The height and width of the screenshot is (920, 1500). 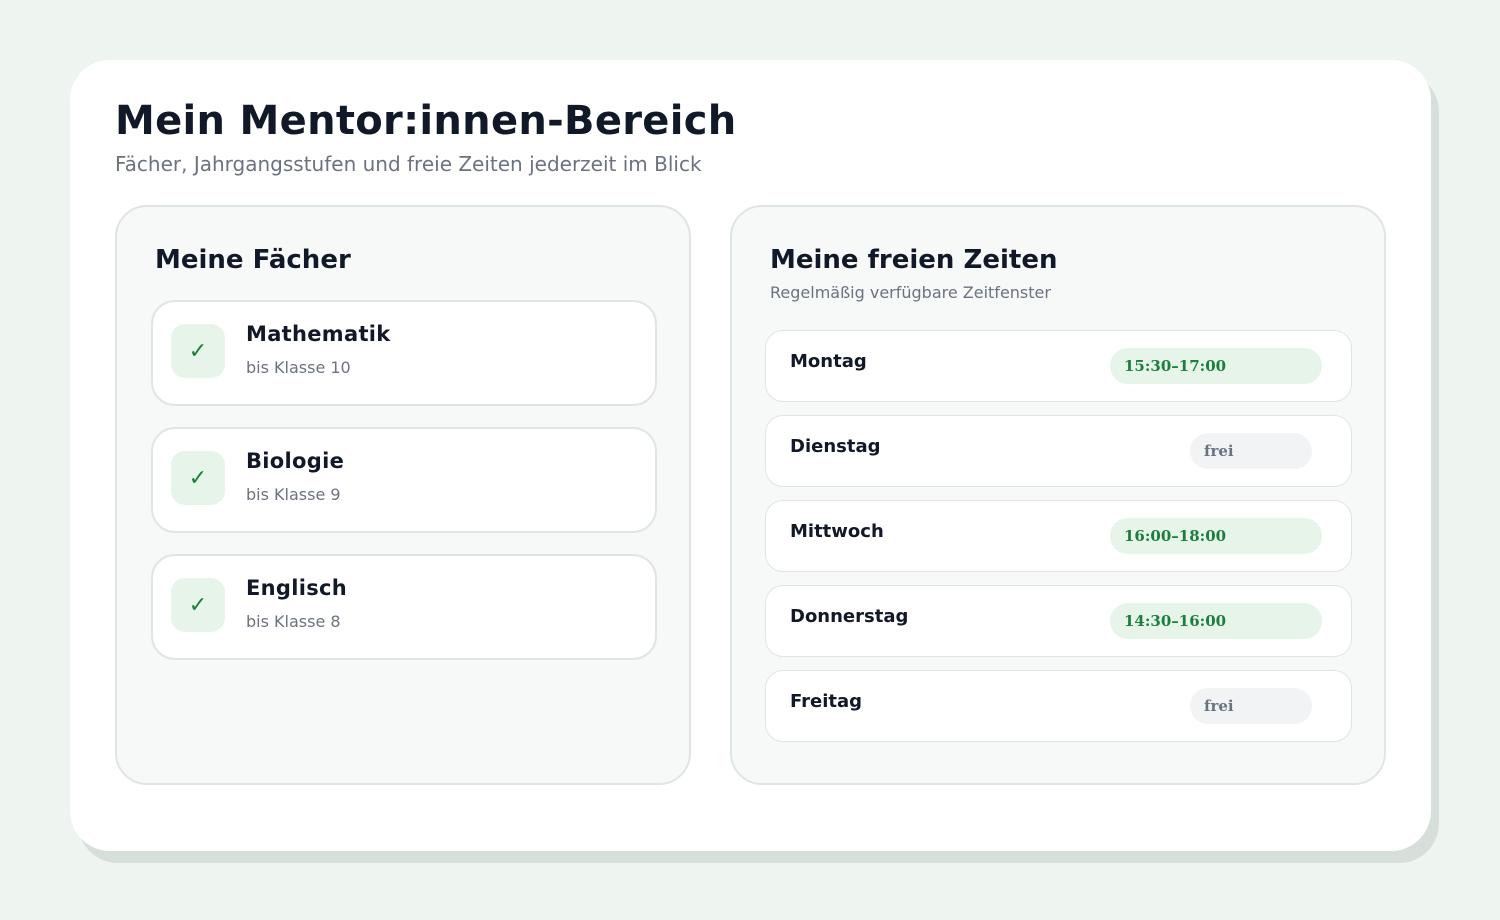 I want to click on day-row-dienstag: Dienstag frei, so click(x=1058, y=451).